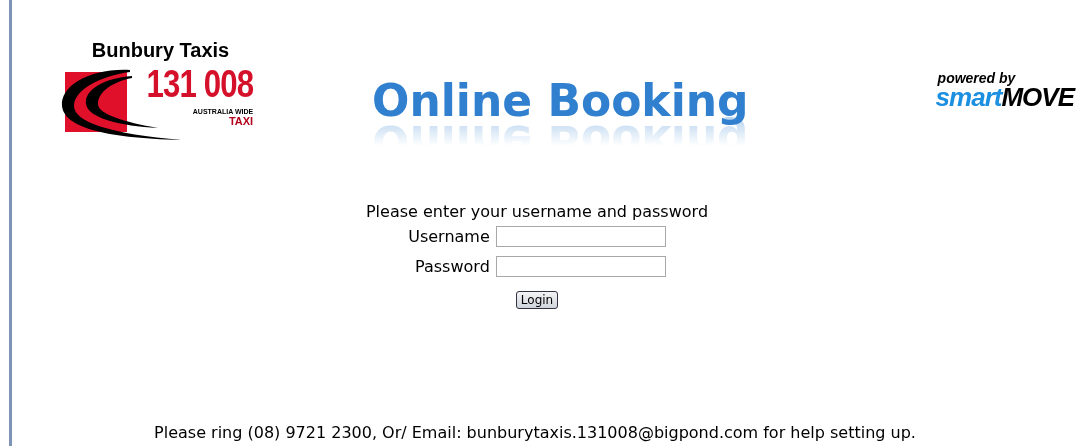  What do you see at coordinates (1004, 97) in the screenshot?
I see `brand-logo: smartMOVE` at bounding box center [1004, 97].